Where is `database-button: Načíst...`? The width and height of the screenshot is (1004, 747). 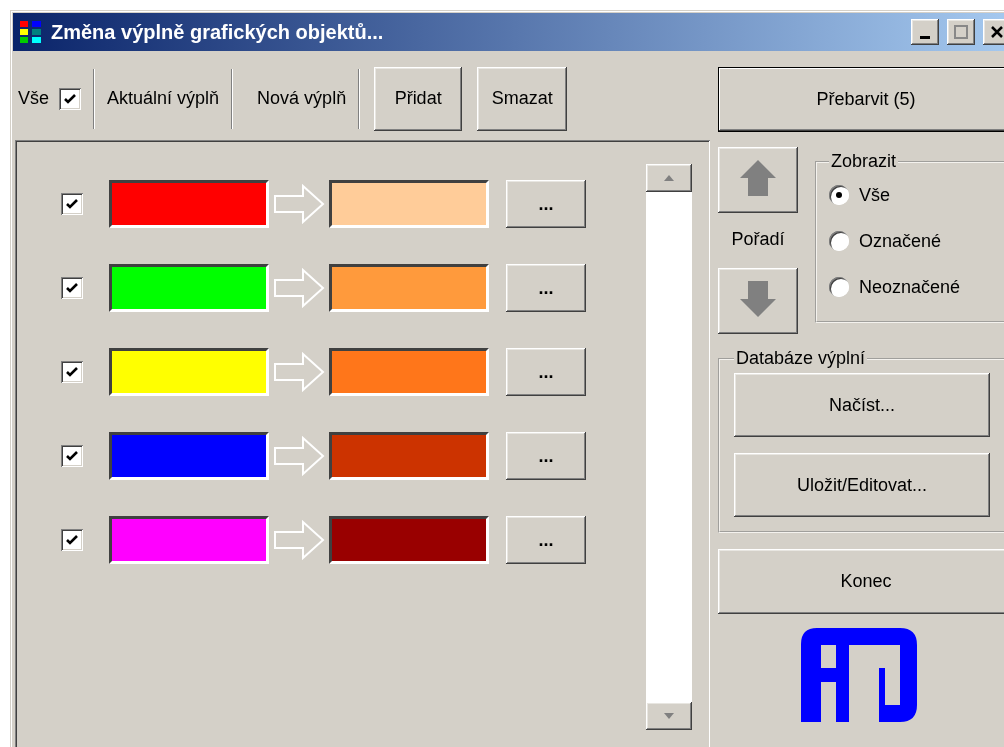 database-button: Načíst... is located at coordinates (862, 405).